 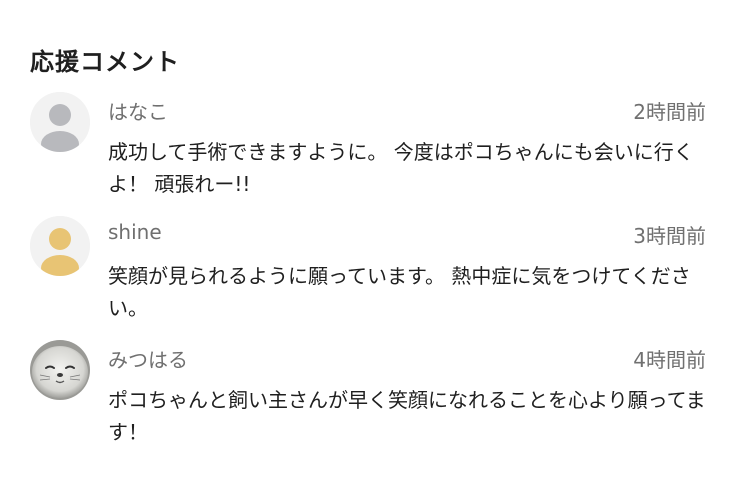 I want to click on comment-text: ポコちゃんと飼い主さんが早く笑顔になれることを心より願ってます！, so click(x=407, y=416).